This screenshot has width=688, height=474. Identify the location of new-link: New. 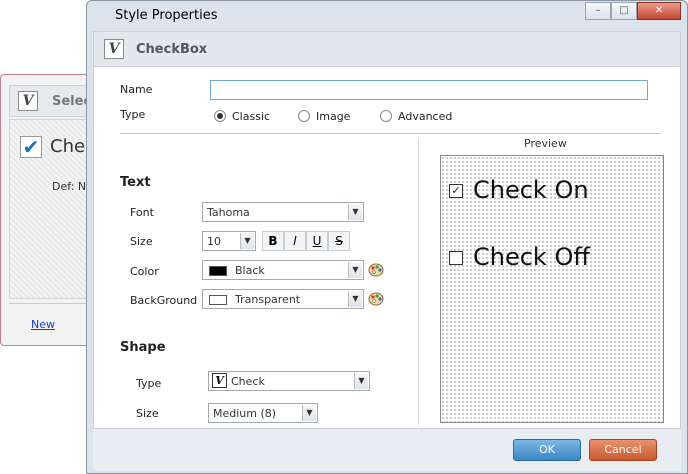
(43, 324).